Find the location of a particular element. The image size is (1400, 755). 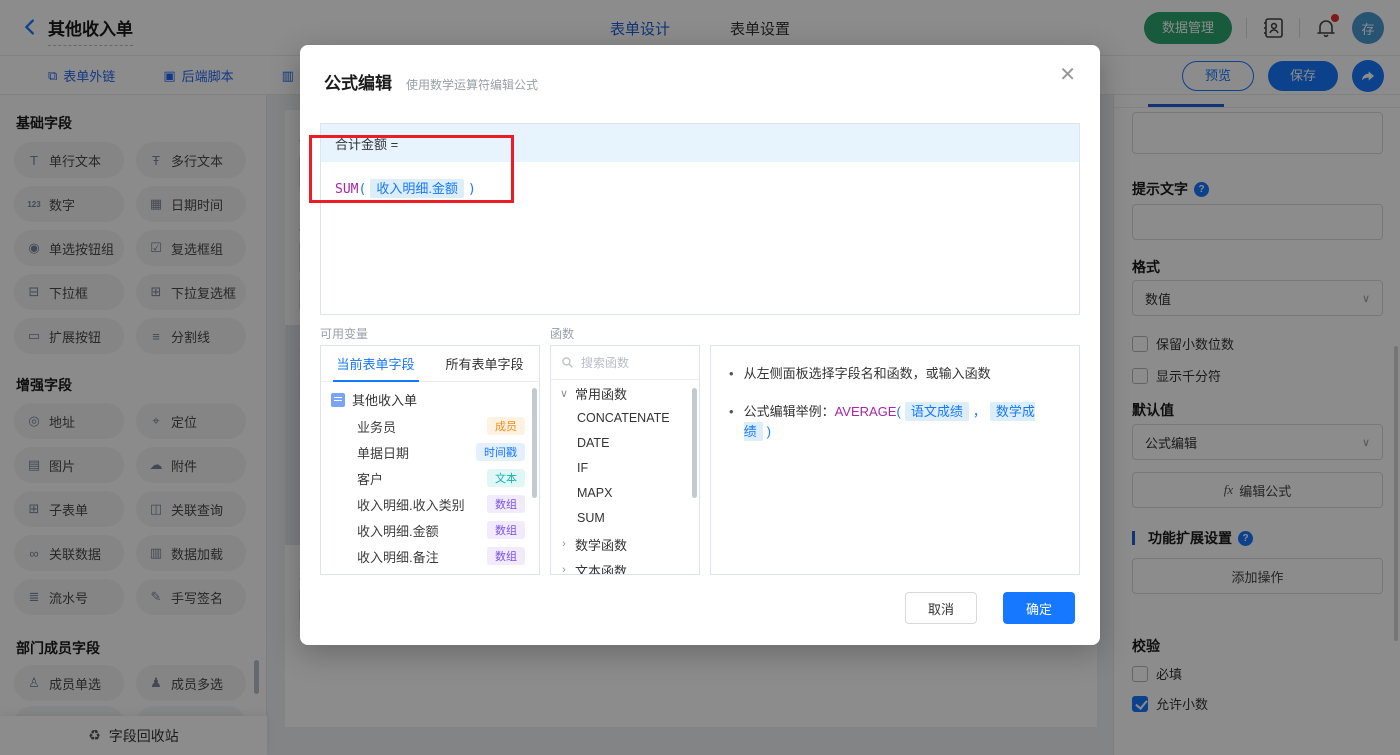

variable-item: 收入明细.备注 数组 is located at coordinates (430, 556).